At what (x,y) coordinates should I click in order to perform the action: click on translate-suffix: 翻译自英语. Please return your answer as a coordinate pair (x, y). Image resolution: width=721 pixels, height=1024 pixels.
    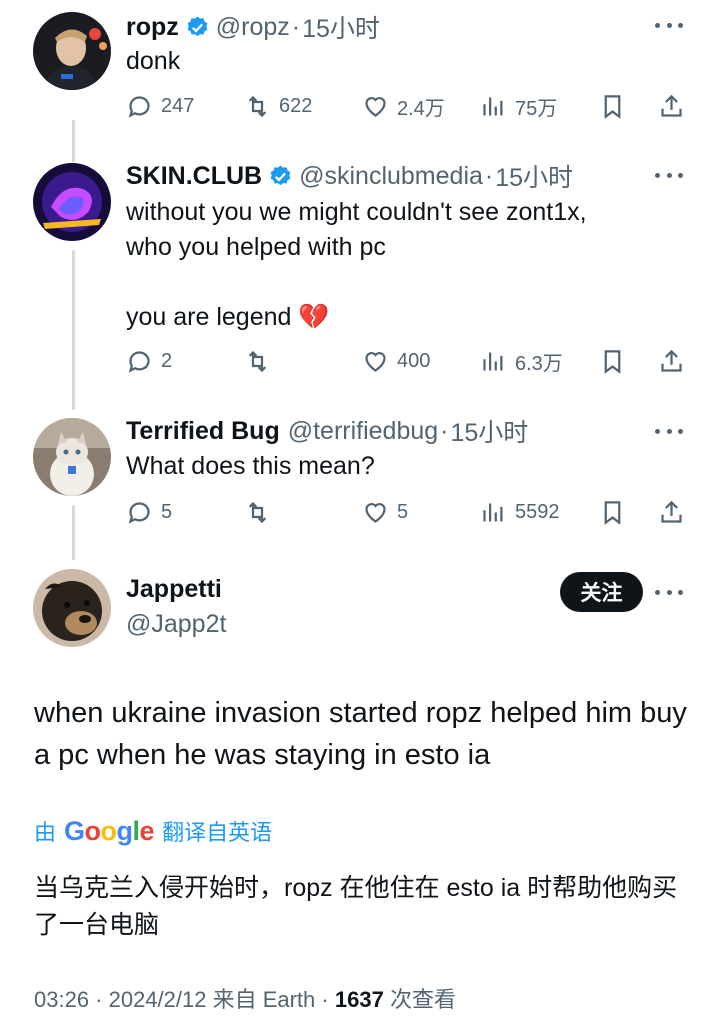
    Looking at the image, I should click on (217, 832).